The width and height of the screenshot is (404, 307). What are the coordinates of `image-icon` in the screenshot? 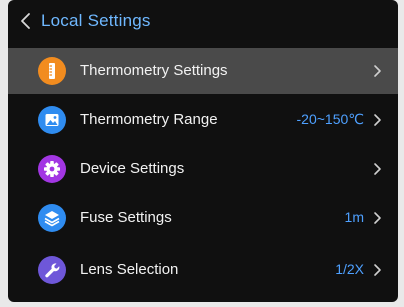 It's located at (52, 120).